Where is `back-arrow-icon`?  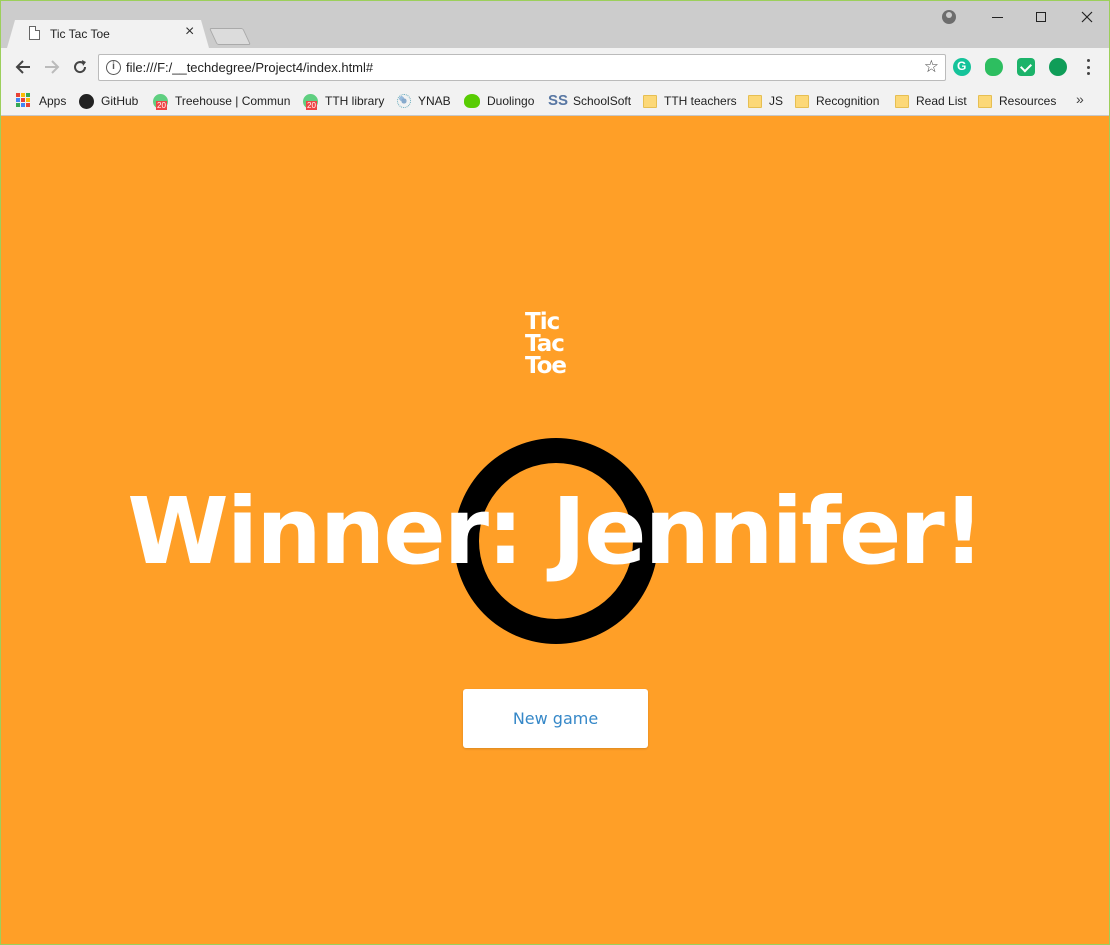
back-arrow-icon is located at coordinates (23, 67).